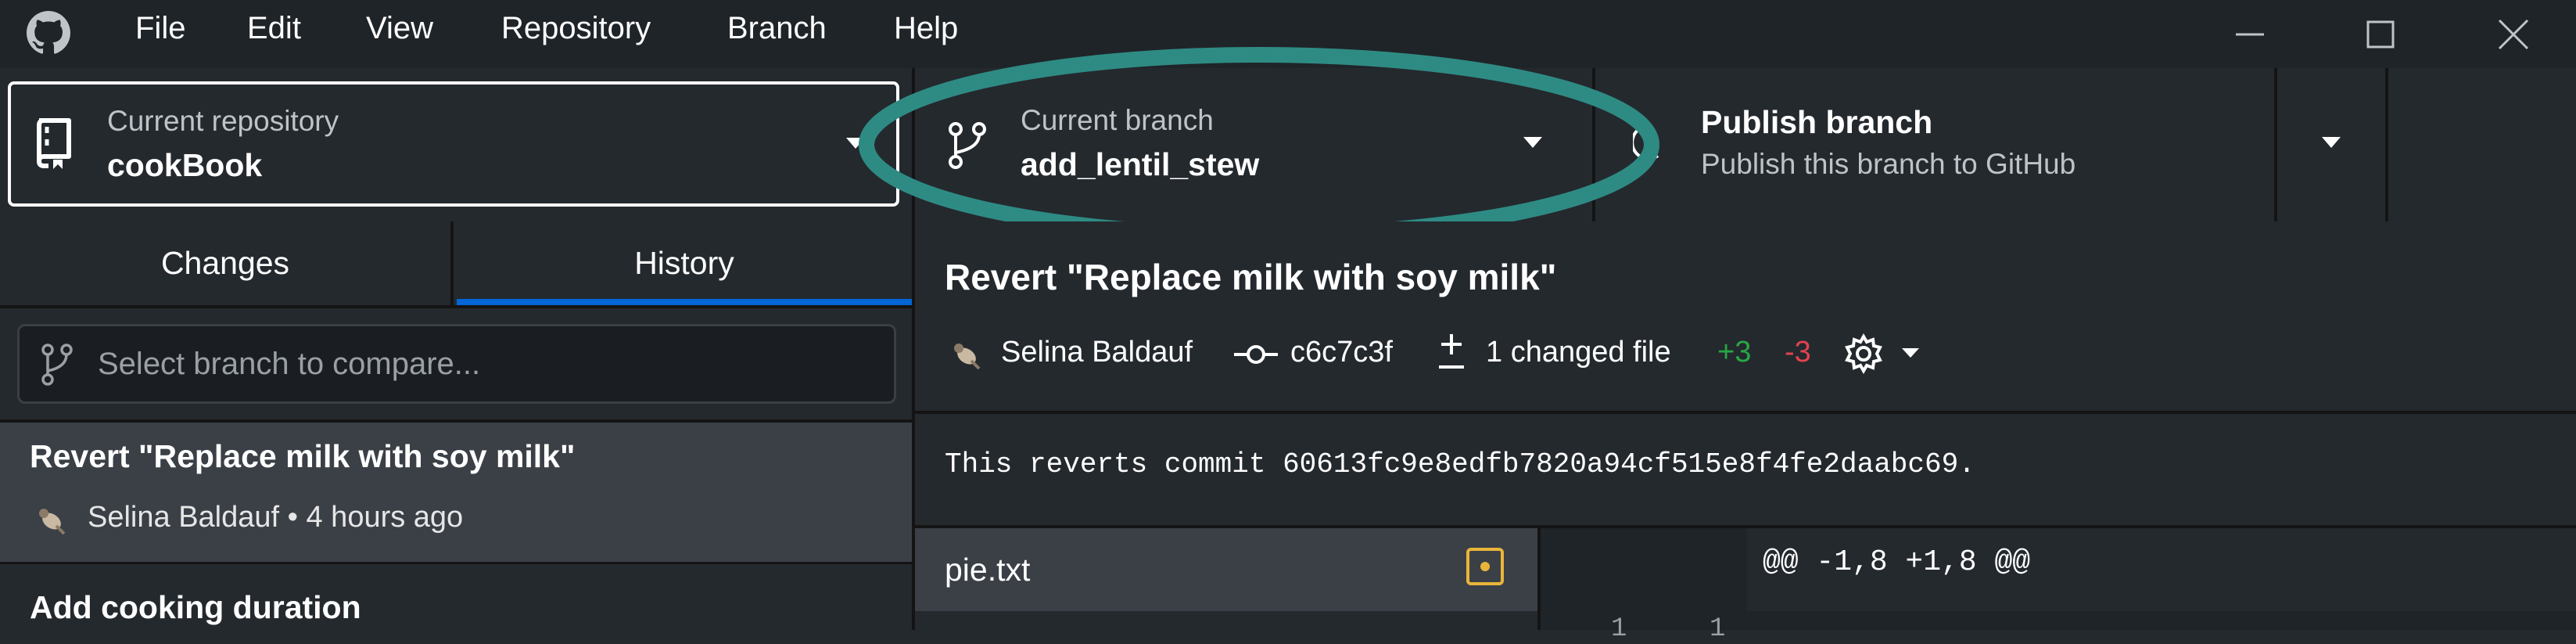 This screenshot has height=644, width=2576. Describe the element at coordinates (274, 28) in the screenshot. I see `menu-edit: Edit` at that location.